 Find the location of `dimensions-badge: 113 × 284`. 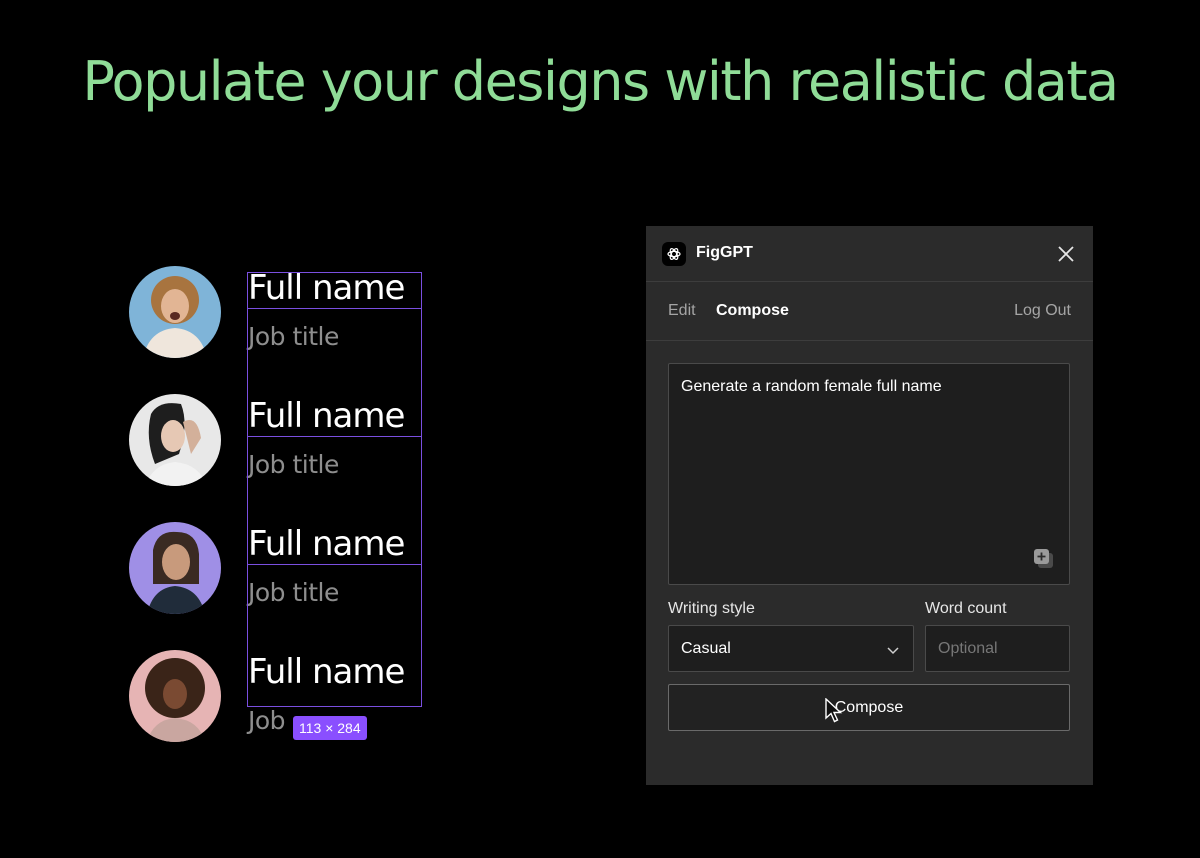

dimensions-badge: 113 × 284 is located at coordinates (330, 728).